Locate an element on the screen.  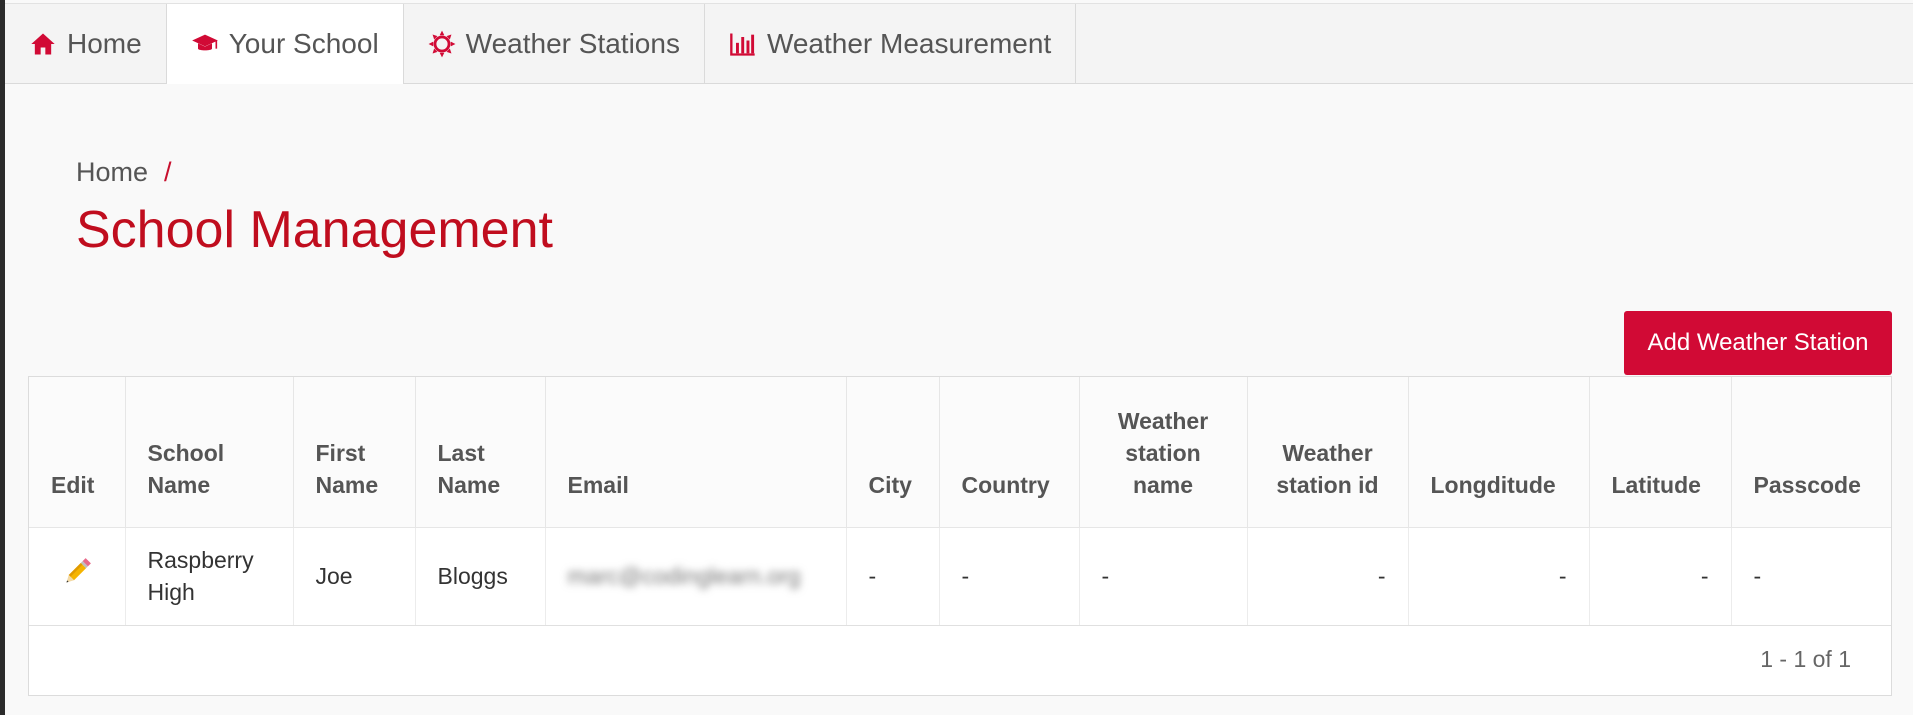
cell-last-name: Bloggs is located at coordinates (480, 576).